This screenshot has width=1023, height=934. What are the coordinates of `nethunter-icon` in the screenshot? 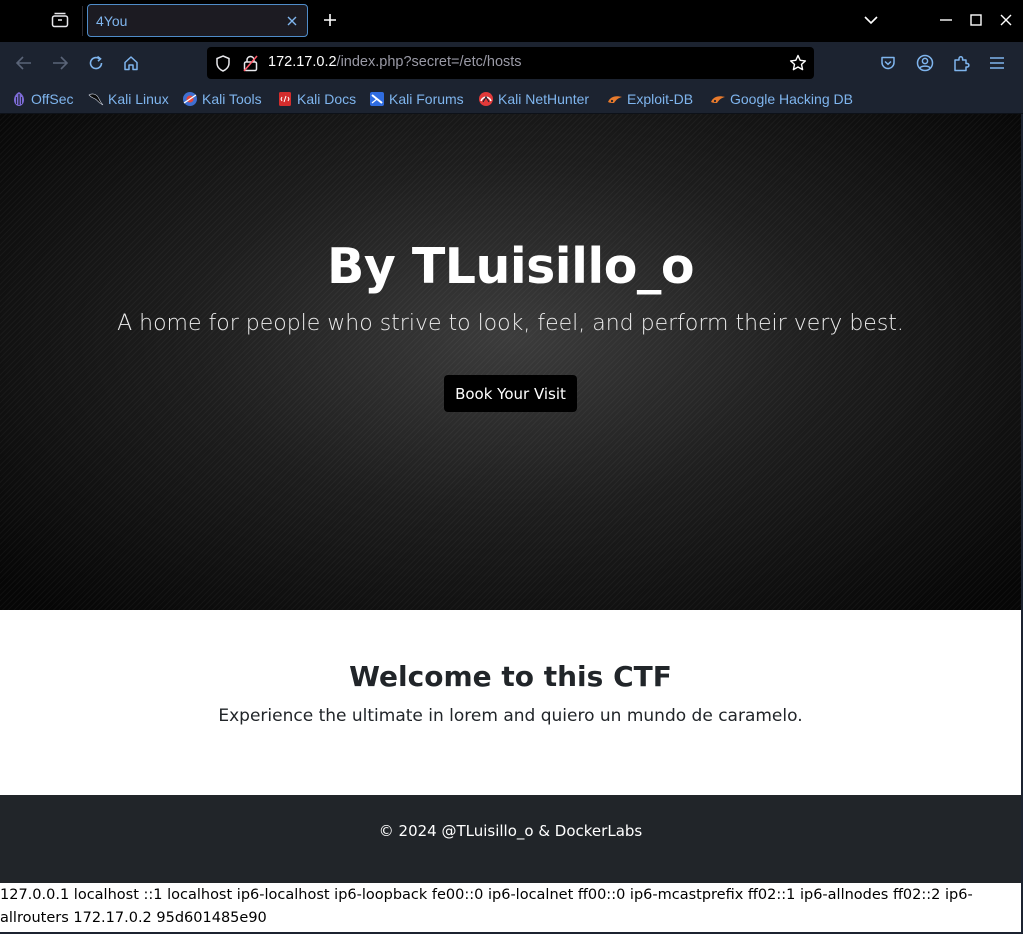 It's located at (486, 99).